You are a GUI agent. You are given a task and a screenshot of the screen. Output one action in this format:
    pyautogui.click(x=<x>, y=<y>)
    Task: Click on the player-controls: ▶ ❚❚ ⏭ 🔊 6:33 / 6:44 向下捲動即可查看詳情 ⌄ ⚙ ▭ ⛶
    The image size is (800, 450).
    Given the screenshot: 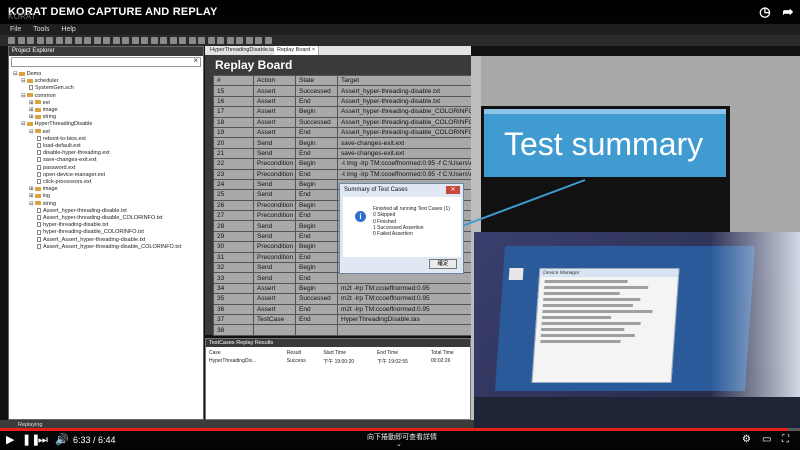 What is the action you would take?
    pyautogui.click(x=400, y=440)
    